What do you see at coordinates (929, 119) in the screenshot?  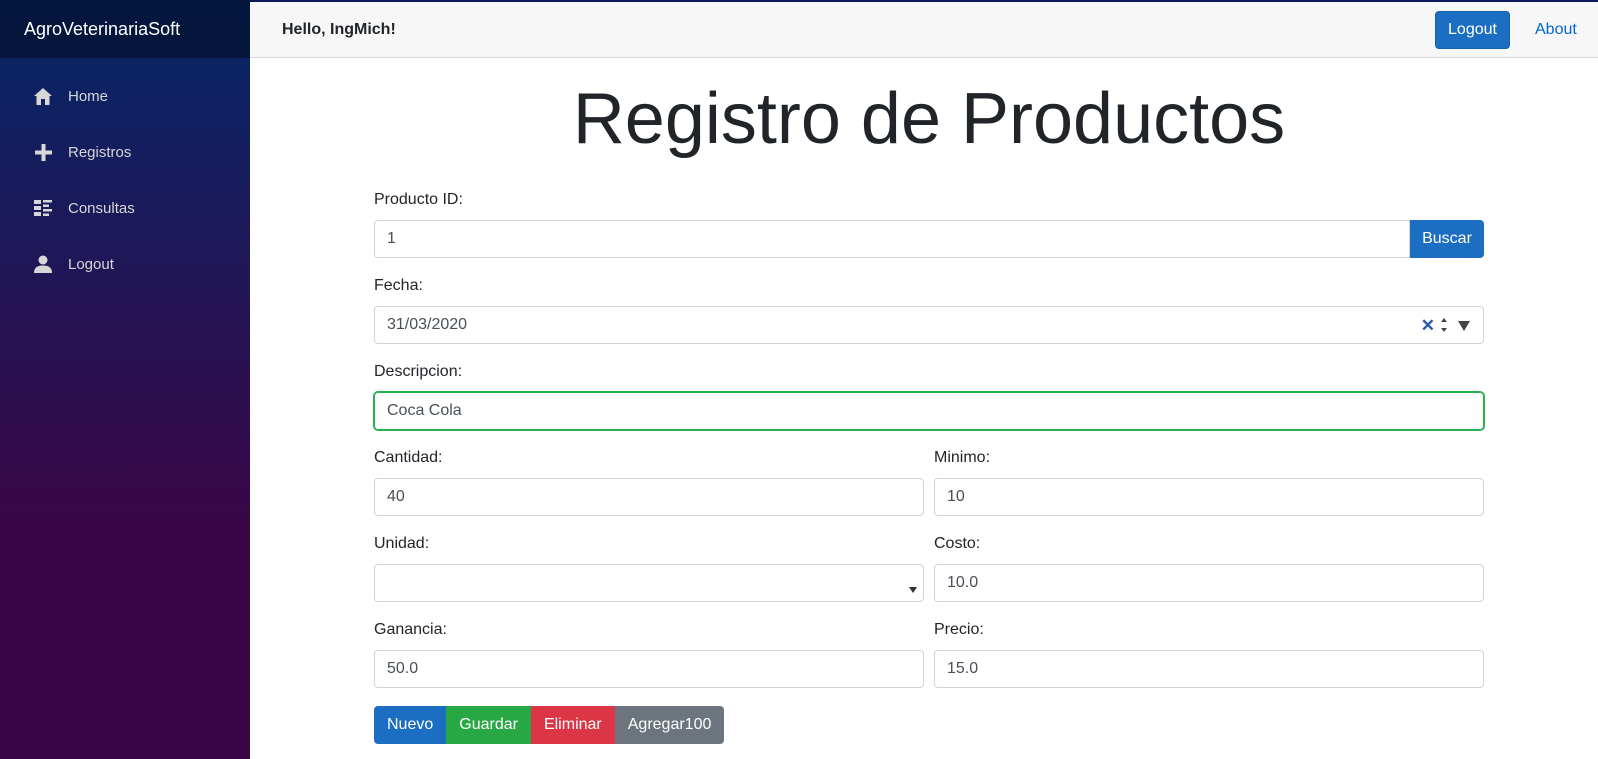 I see `page-title: Registro de Productos` at bounding box center [929, 119].